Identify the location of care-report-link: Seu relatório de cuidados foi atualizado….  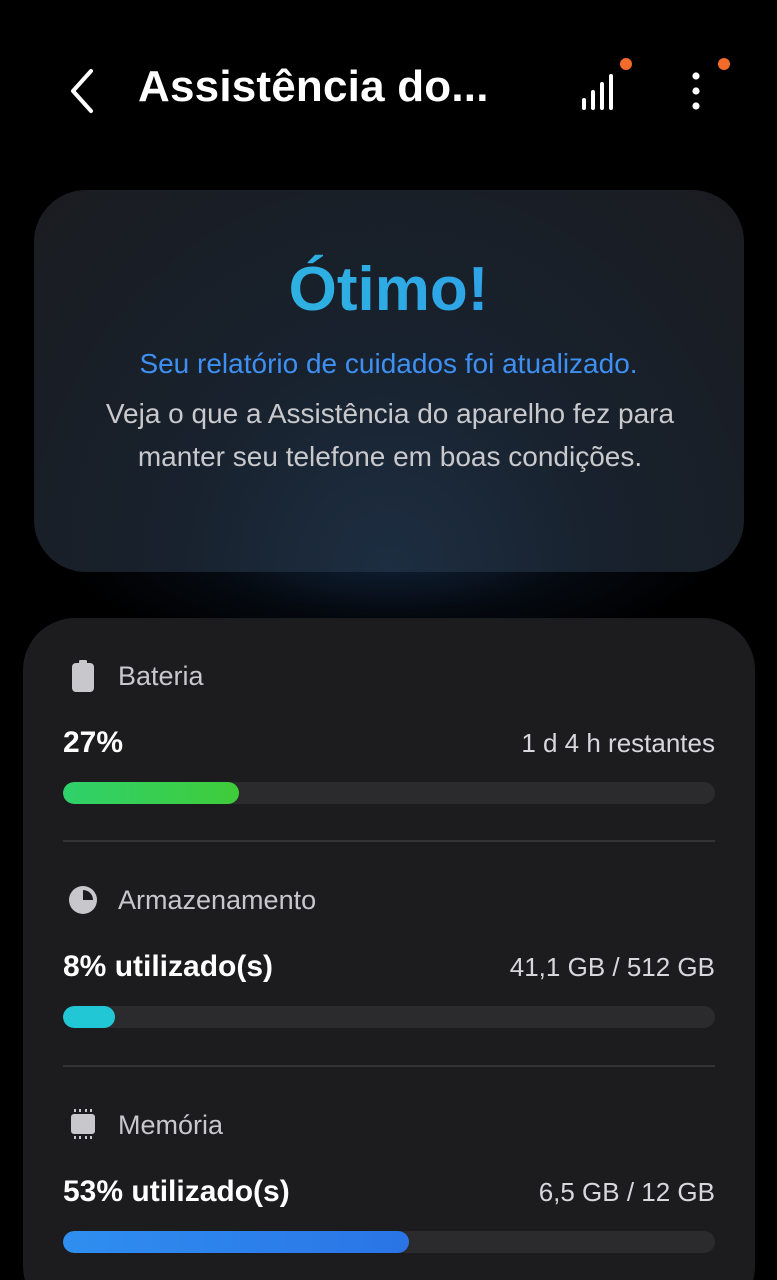
(388, 364).